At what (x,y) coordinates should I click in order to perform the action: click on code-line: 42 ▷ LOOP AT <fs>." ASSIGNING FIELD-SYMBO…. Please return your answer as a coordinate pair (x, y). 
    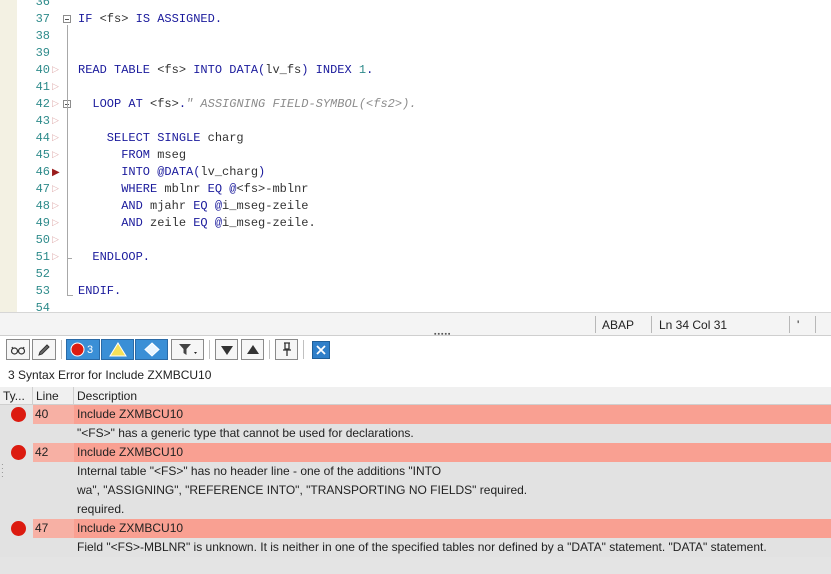
    Looking at the image, I should click on (415, 104).